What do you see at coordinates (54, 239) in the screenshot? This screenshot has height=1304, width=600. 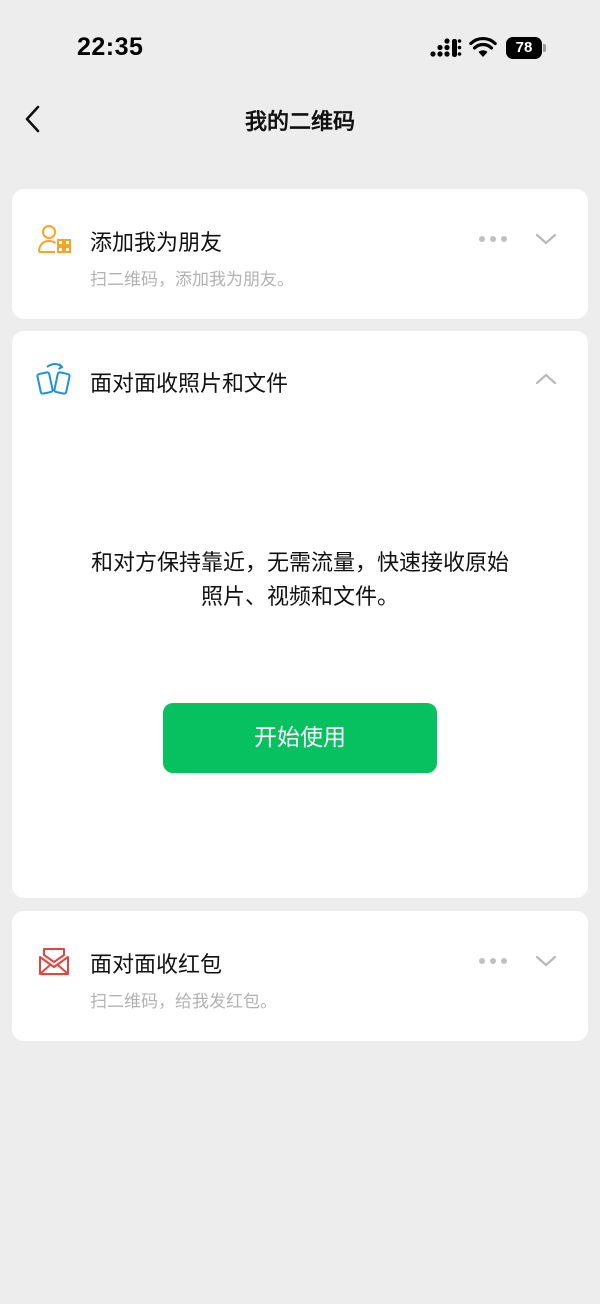 I see `add-friend-qr-icon` at bounding box center [54, 239].